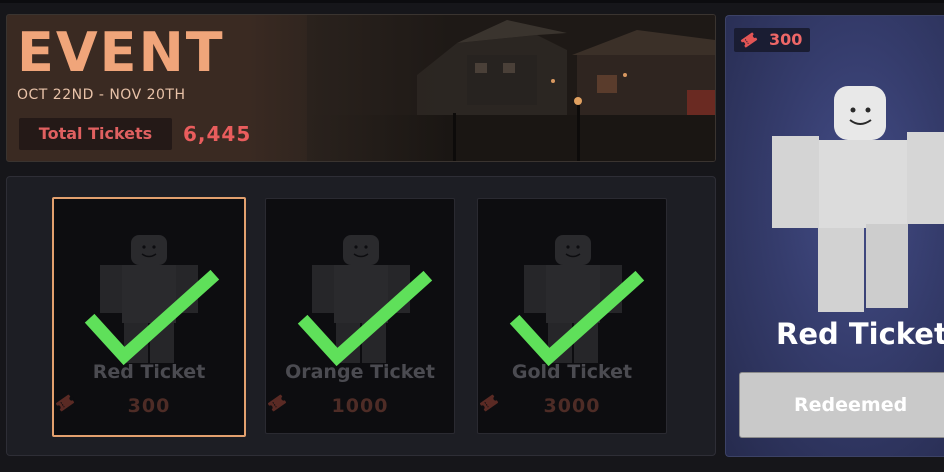 Image resolution: width=944 pixels, height=472 pixels. I want to click on avatar-preview, so click(858, 199).